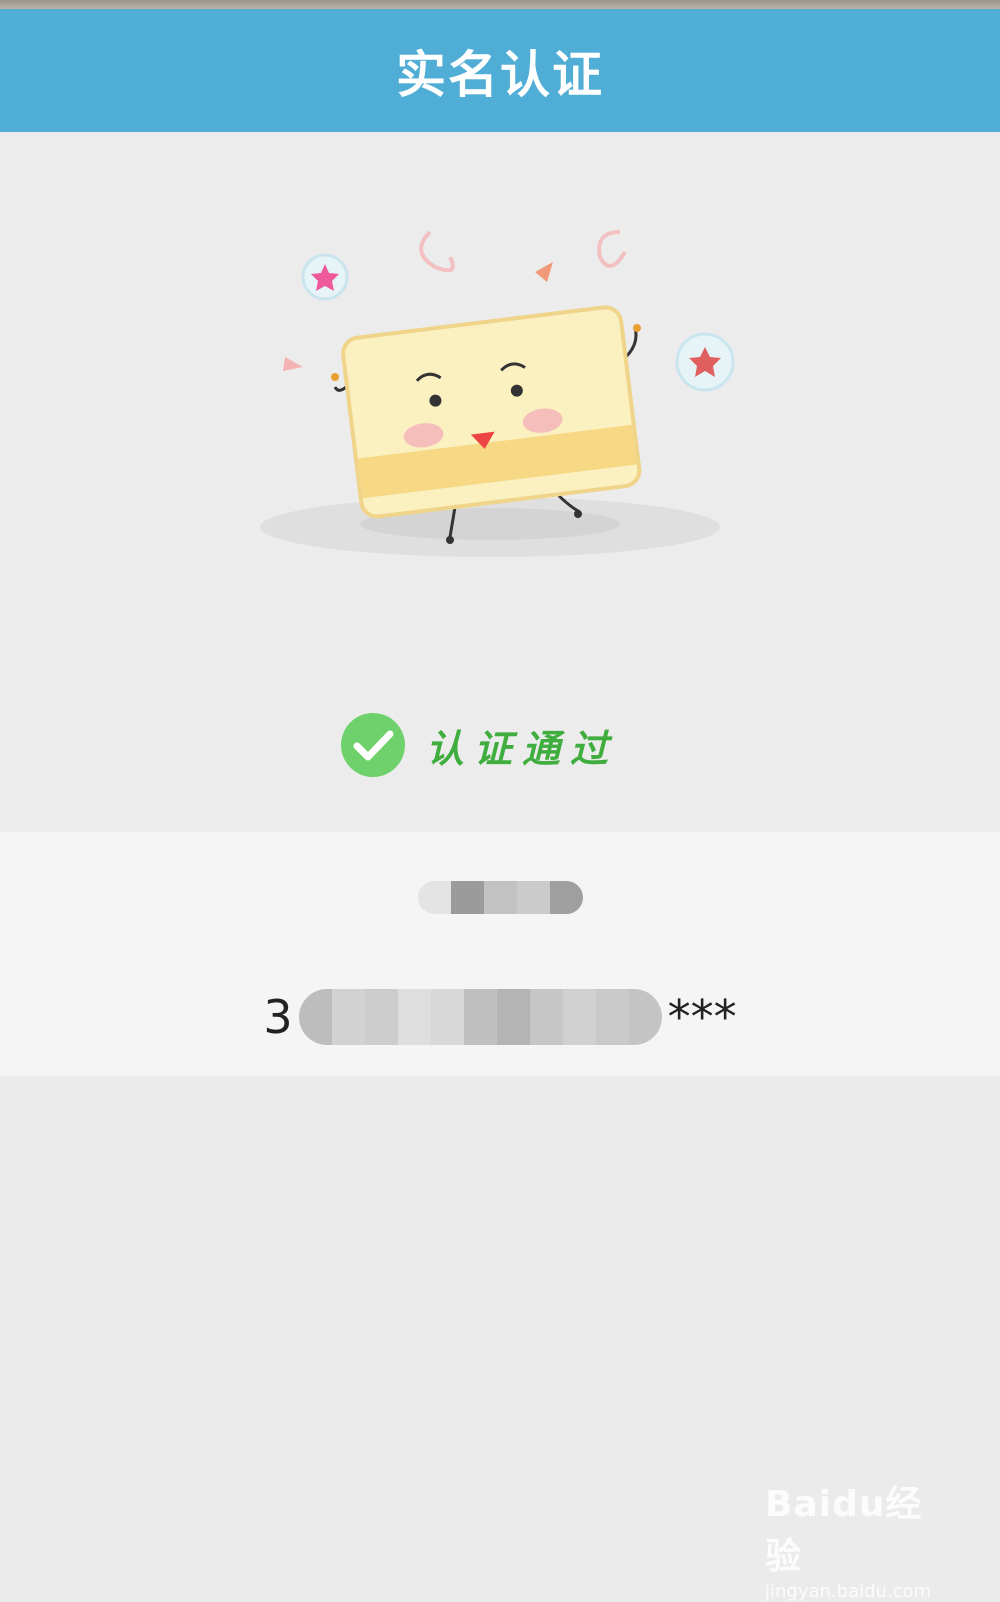 The width and height of the screenshot is (1000, 1602). I want to click on verification-status-text: 认证通过, so click(522, 748).